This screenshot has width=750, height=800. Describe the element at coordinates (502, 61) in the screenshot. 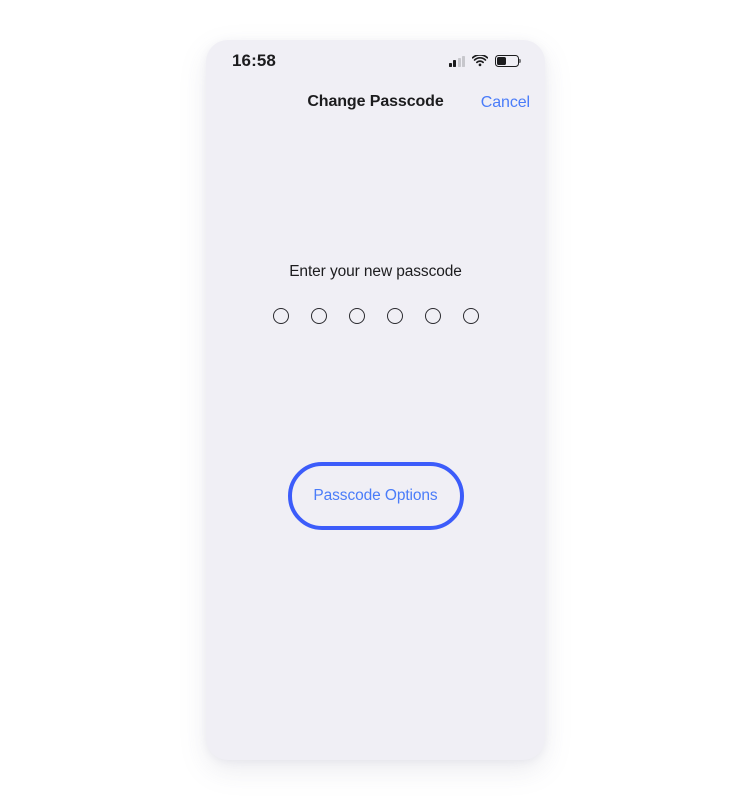

I see `battery-level-fill` at that location.